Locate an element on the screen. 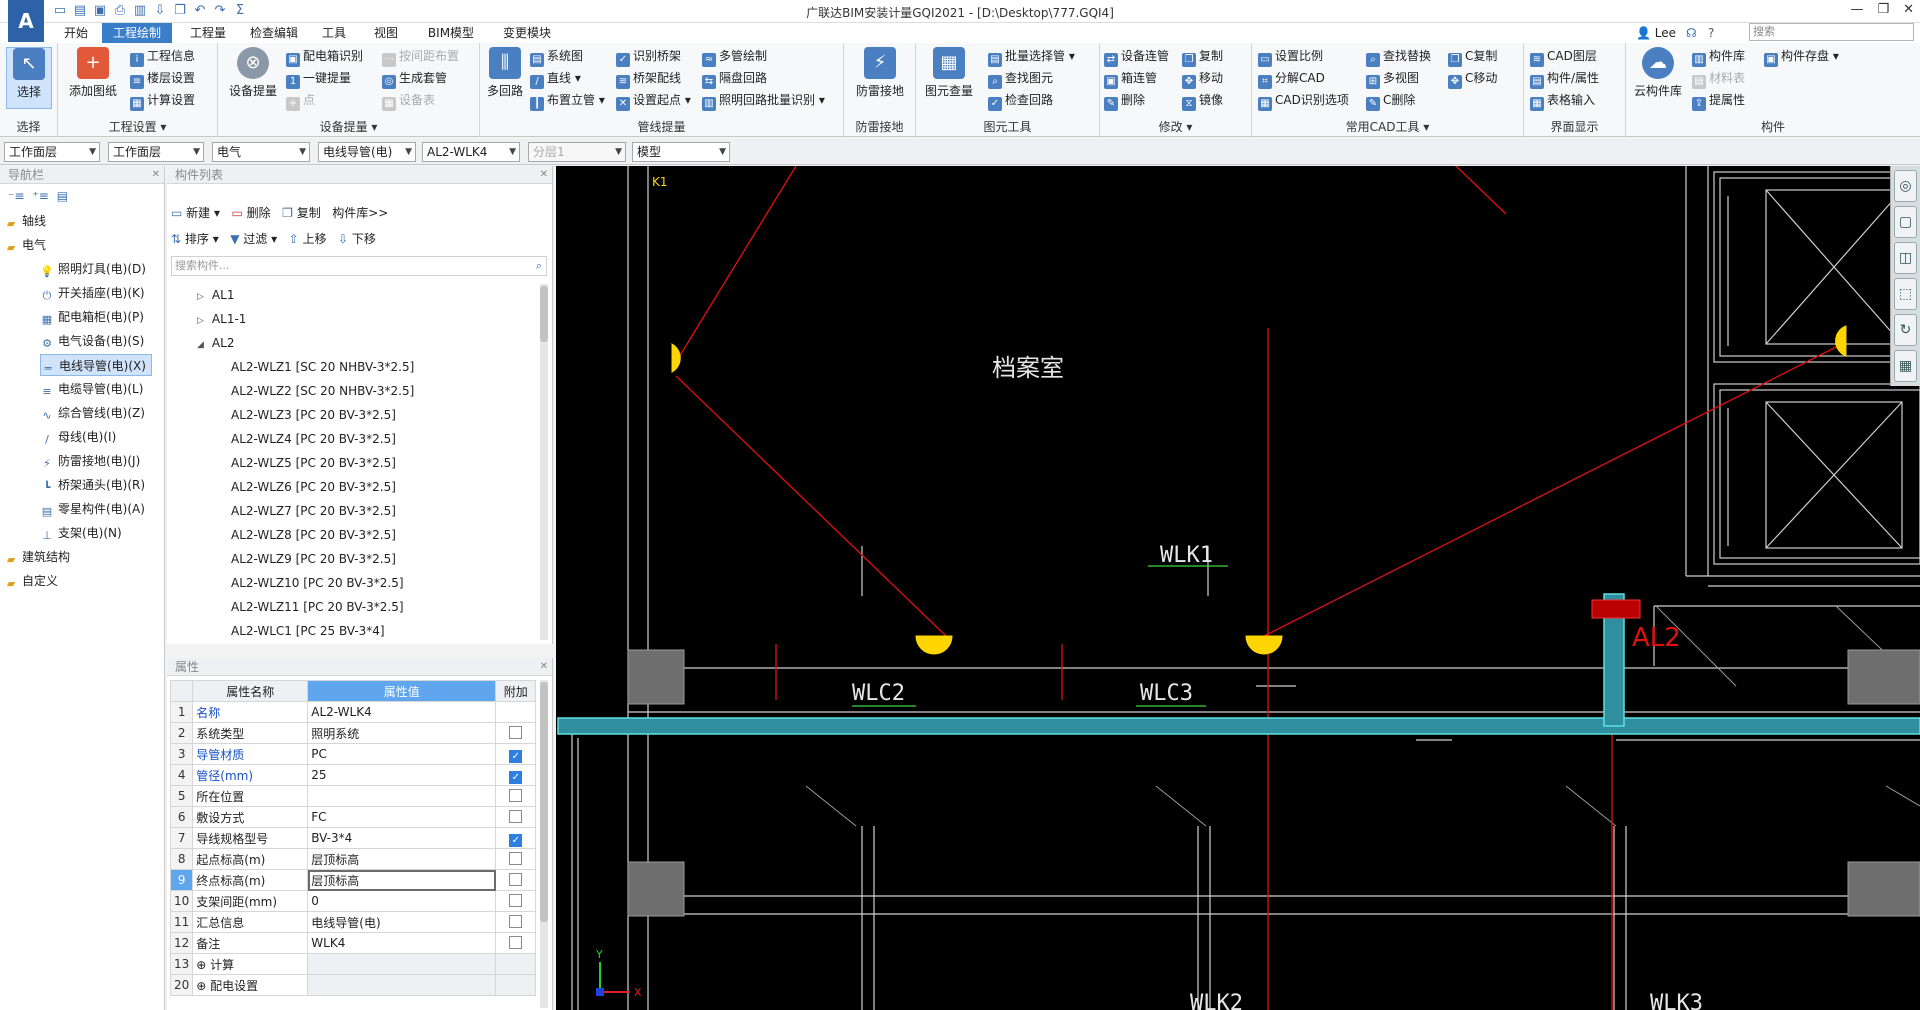 This screenshot has height=1010, width=1920. property-row: 11 汇总信息 电线导管(电) is located at coordinates (353, 922).